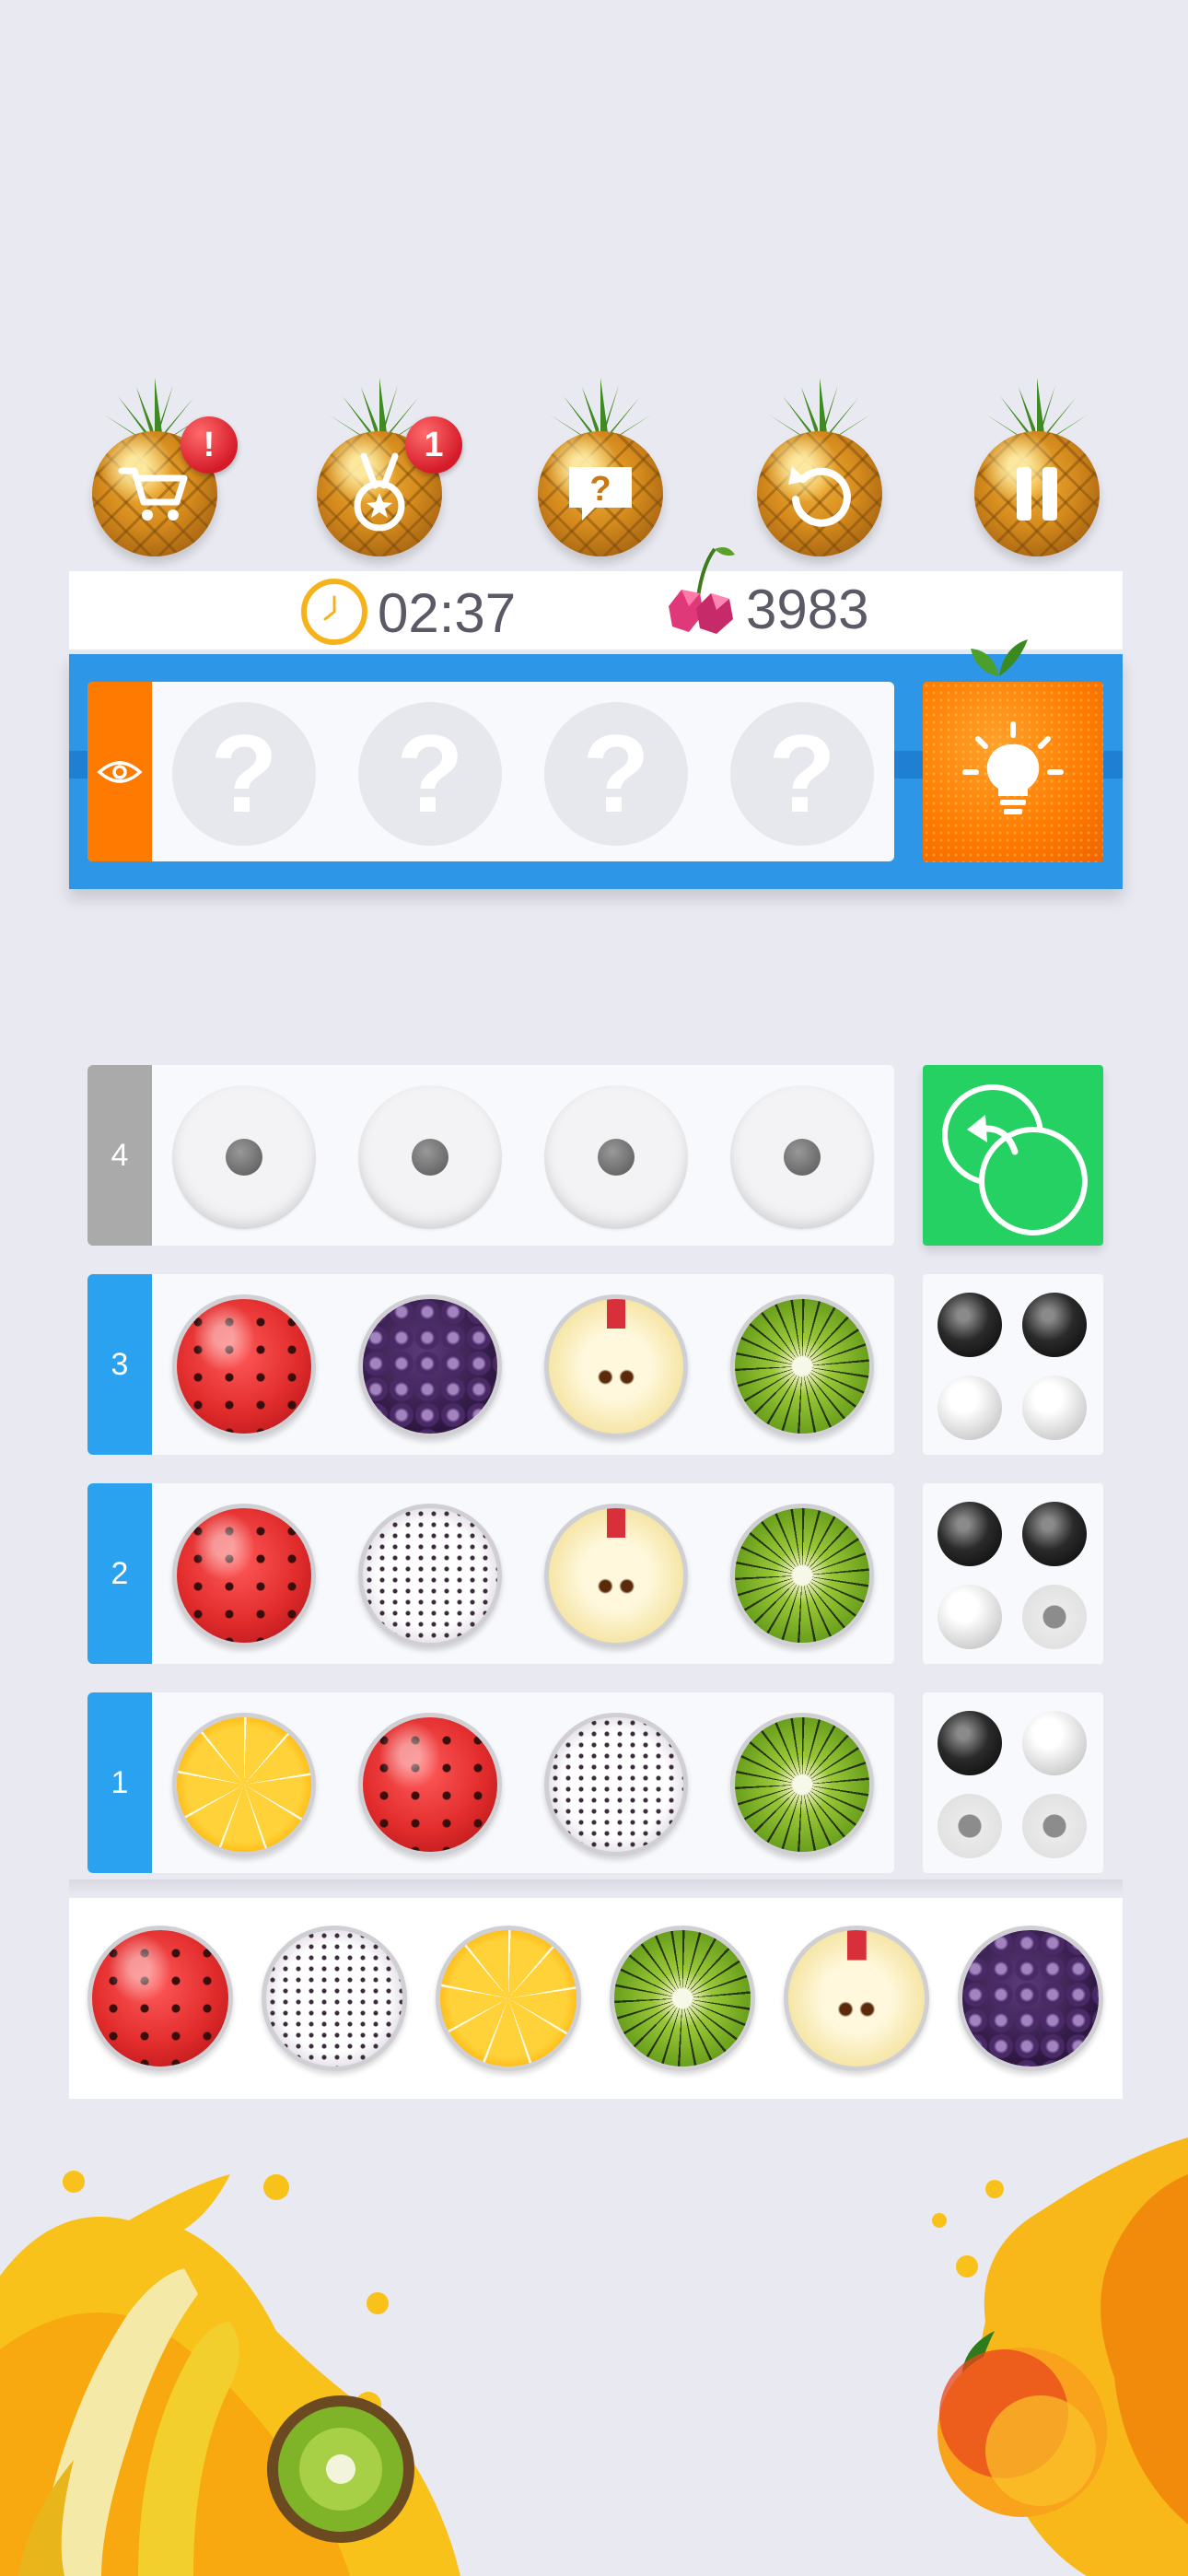  Describe the element at coordinates (119, 1782) in the screenshot. I see `row-number: 1` at that location.